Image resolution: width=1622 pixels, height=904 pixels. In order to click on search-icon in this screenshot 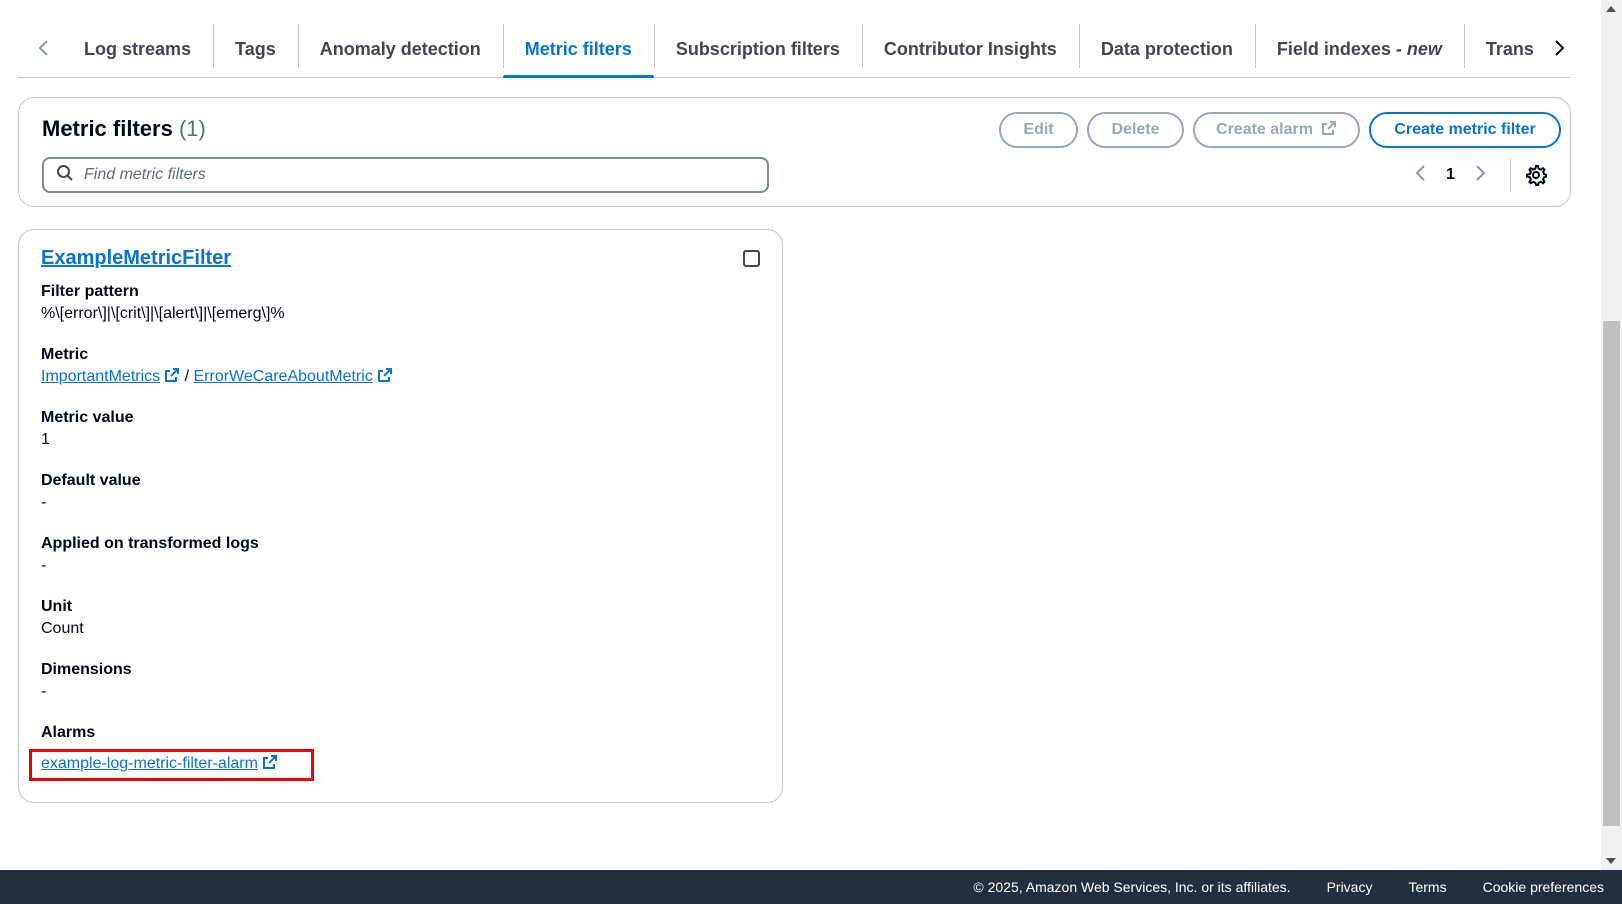, I will do `click(65, 175)`.